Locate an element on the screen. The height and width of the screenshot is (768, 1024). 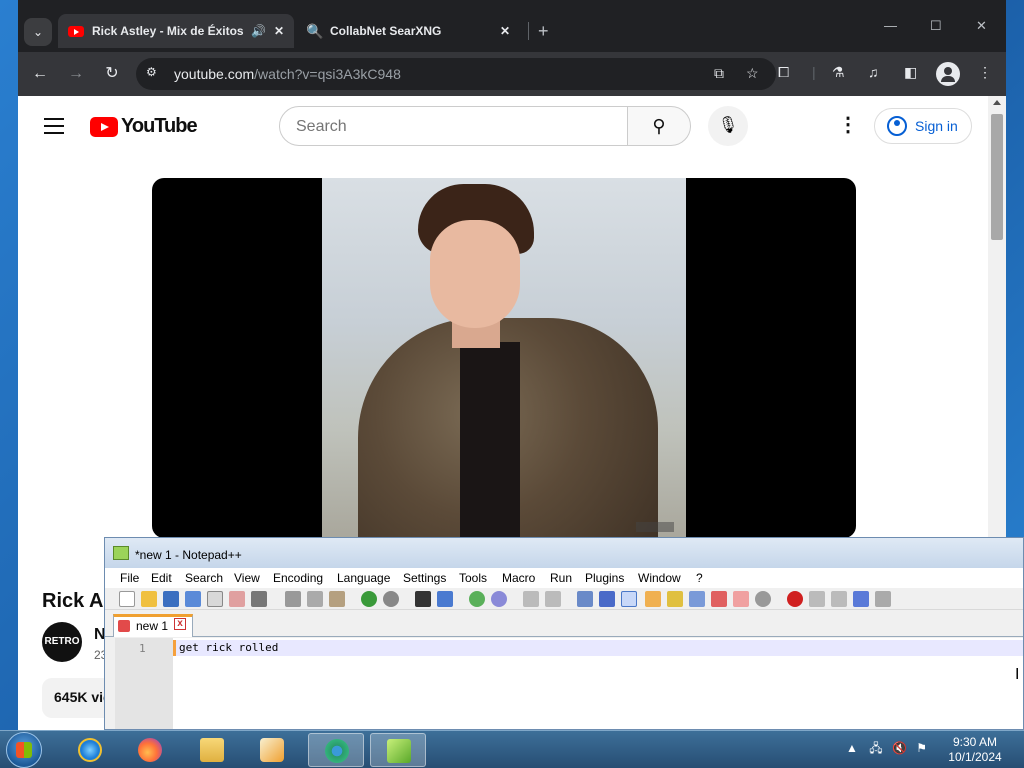
tab-search-button: ⌄ is located at coordinates (38, 32).